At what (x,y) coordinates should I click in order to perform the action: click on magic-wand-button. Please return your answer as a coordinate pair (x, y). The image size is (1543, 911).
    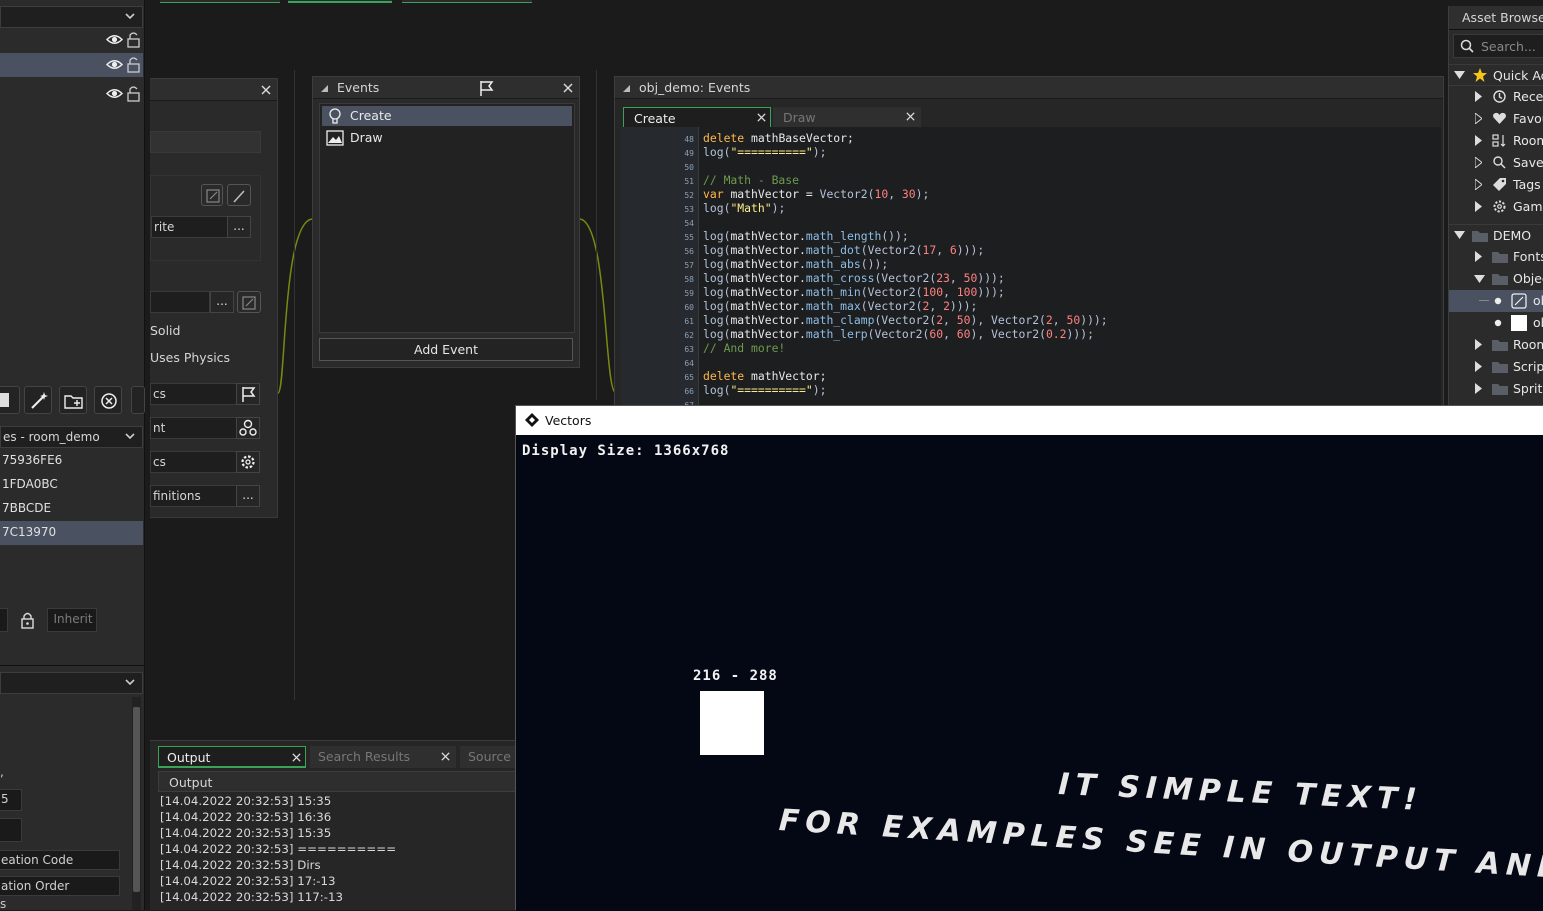
    Looking at the image, I should click on (38, 400).